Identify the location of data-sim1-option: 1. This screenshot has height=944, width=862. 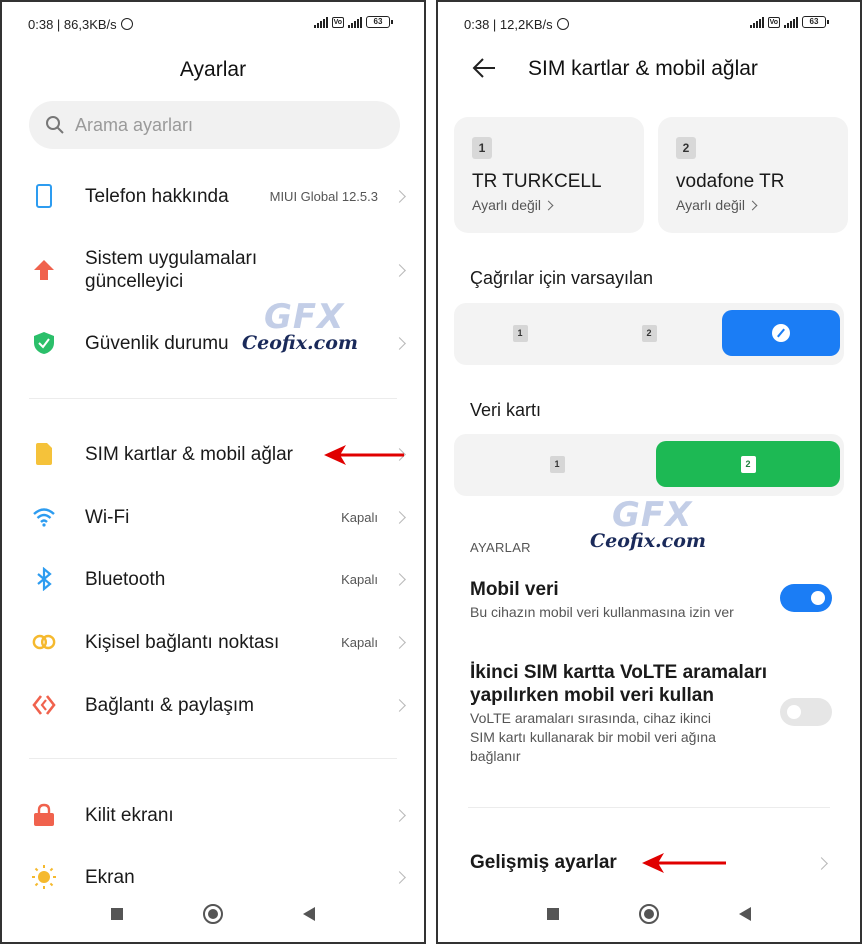
(557, 464).